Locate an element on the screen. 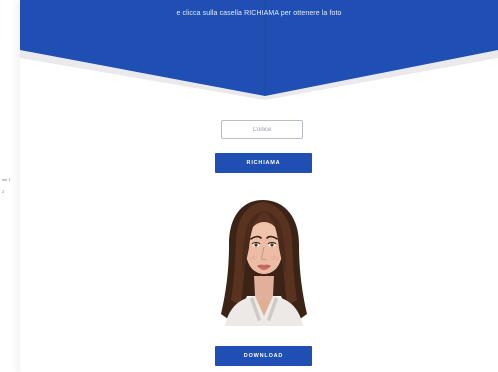 The height and width of the screenshot is (372, 498). download-button: DOWNLOAD is located at coordinates (263, 356).